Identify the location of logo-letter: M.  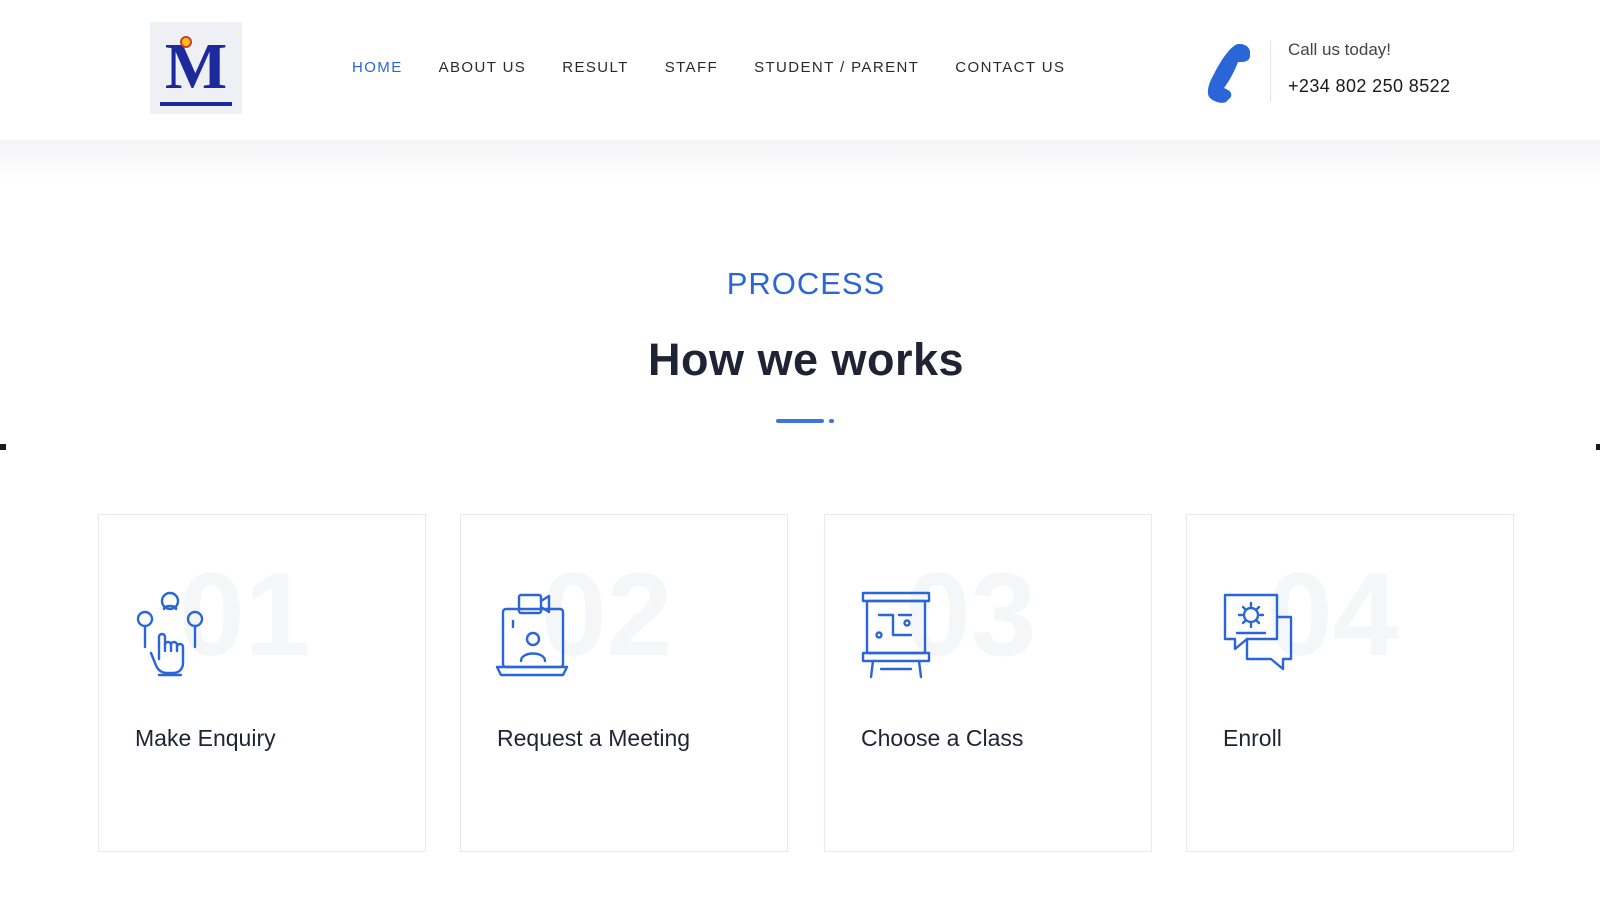
(196, 66).